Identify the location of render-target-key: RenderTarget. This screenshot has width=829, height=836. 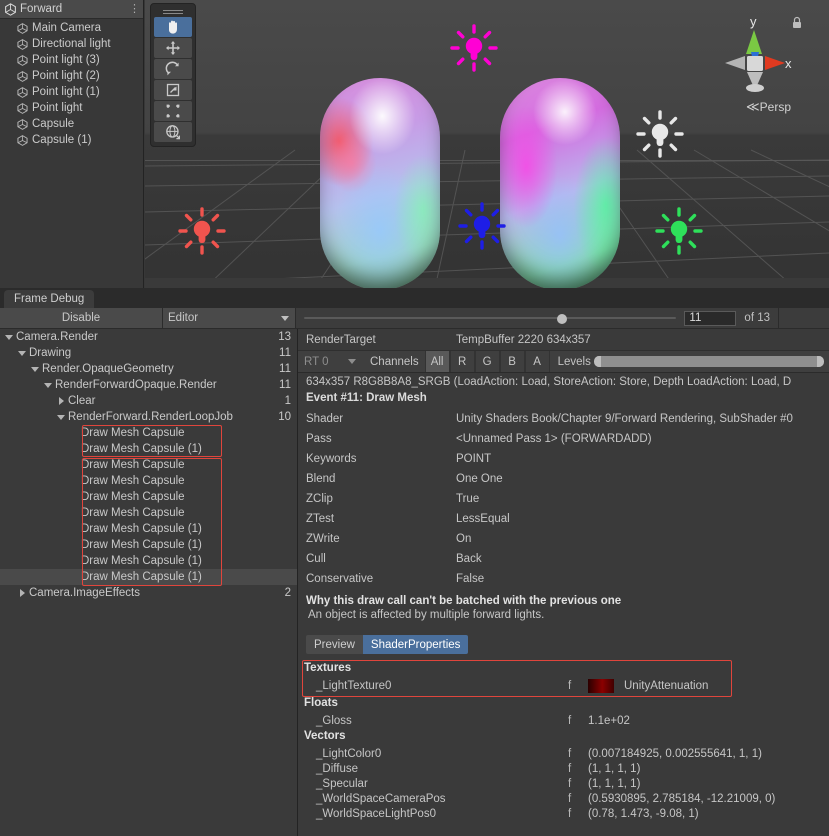
(341, 339).